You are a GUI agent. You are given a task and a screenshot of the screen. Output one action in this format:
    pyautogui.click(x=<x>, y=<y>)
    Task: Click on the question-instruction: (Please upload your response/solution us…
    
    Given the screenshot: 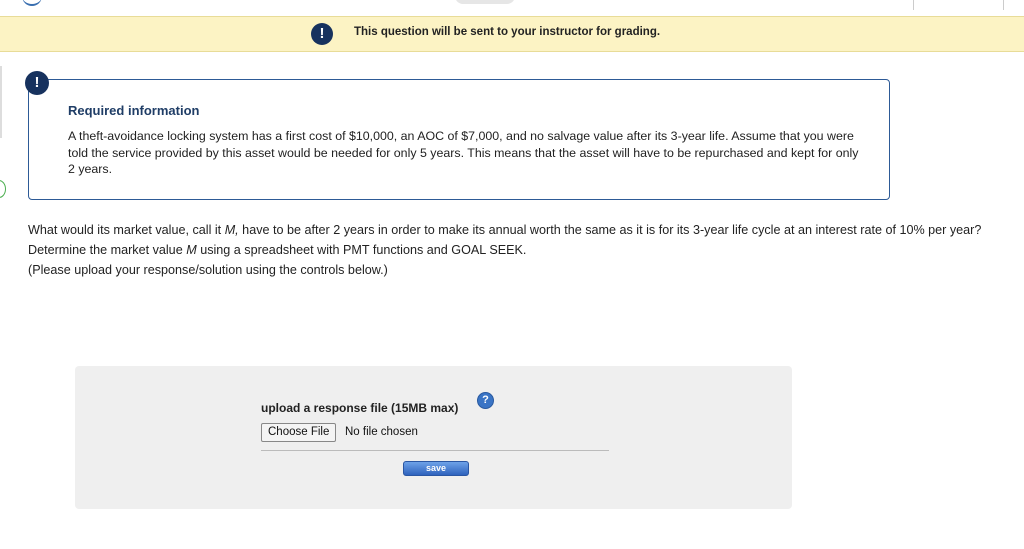 What is the action you would take?
    pyautogui.click(x=208, y=270)
    